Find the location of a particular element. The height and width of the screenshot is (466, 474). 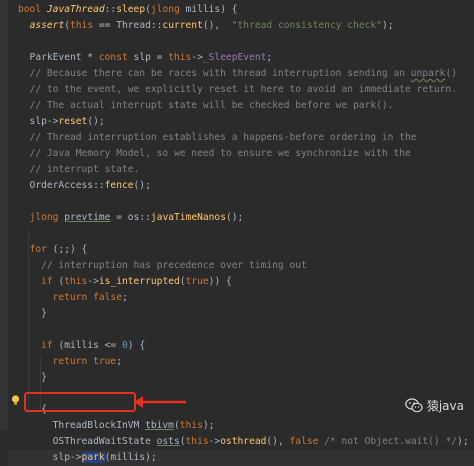

code-line: slp->reset(); is located at coordinates (241, 122).